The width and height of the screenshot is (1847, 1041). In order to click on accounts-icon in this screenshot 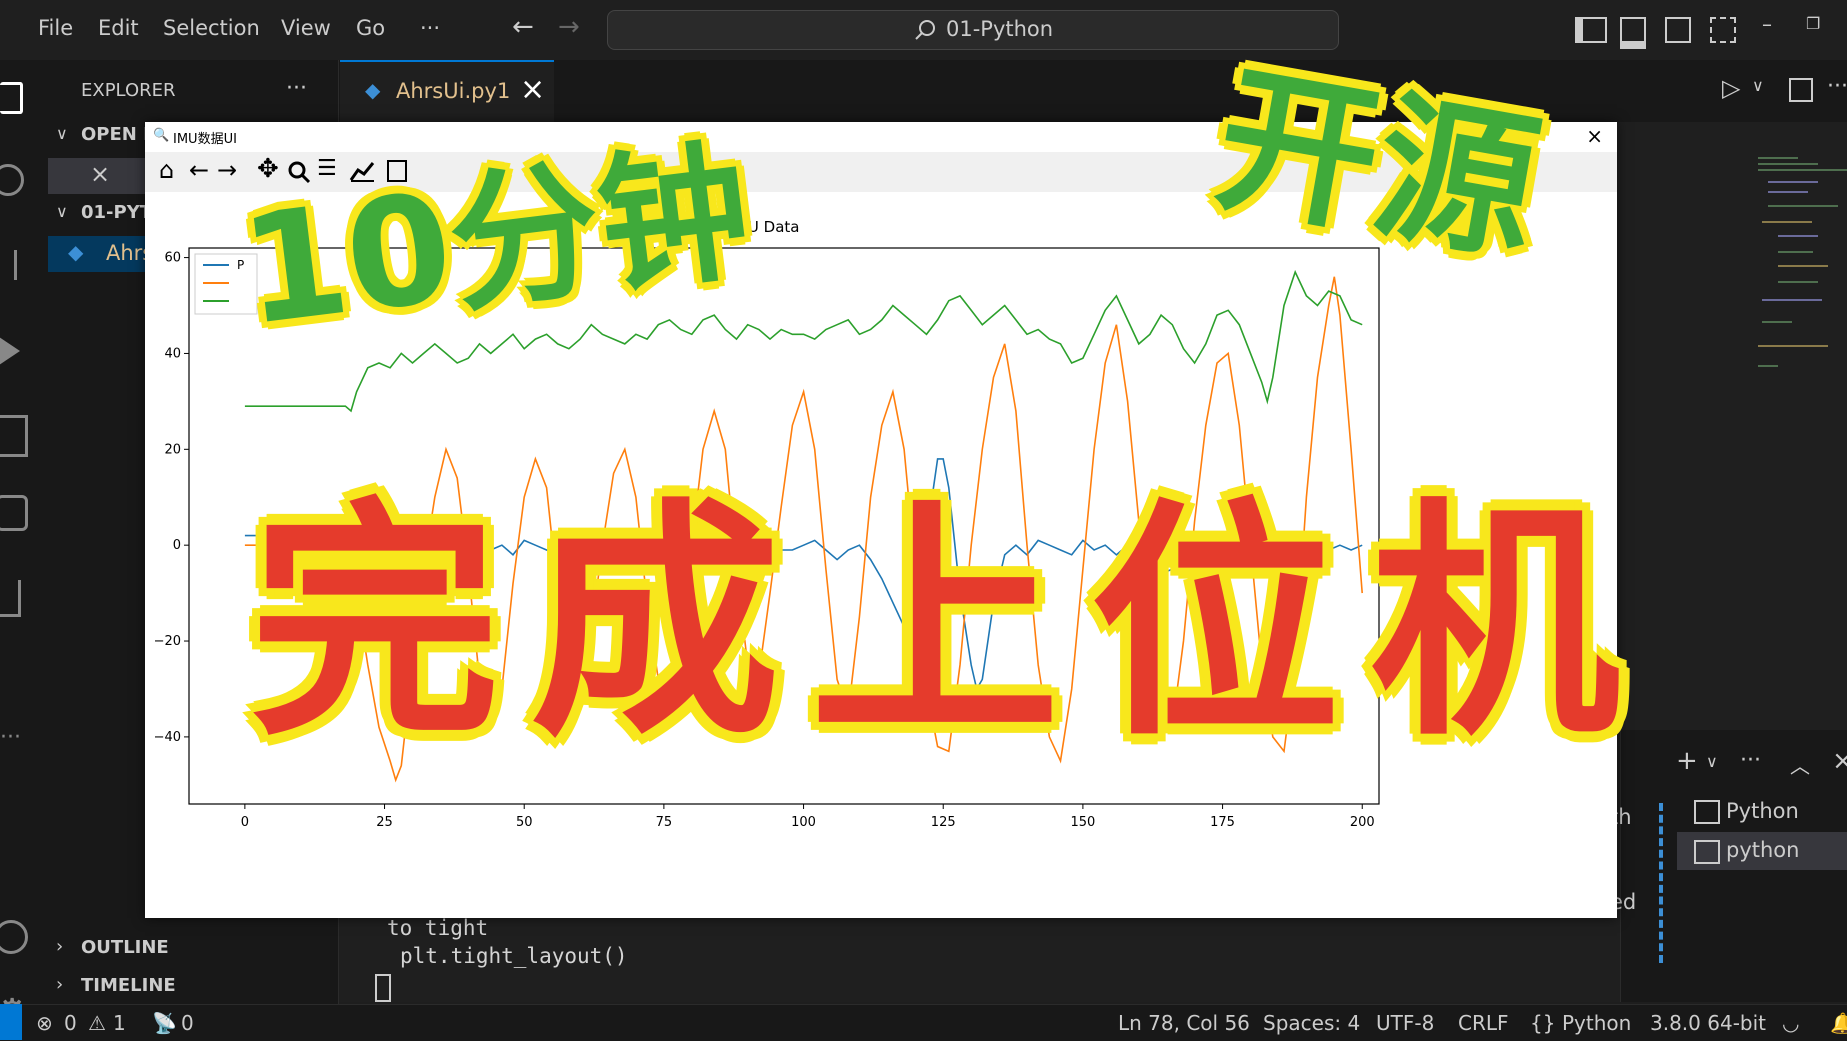, I will do `click(14, 937)`.